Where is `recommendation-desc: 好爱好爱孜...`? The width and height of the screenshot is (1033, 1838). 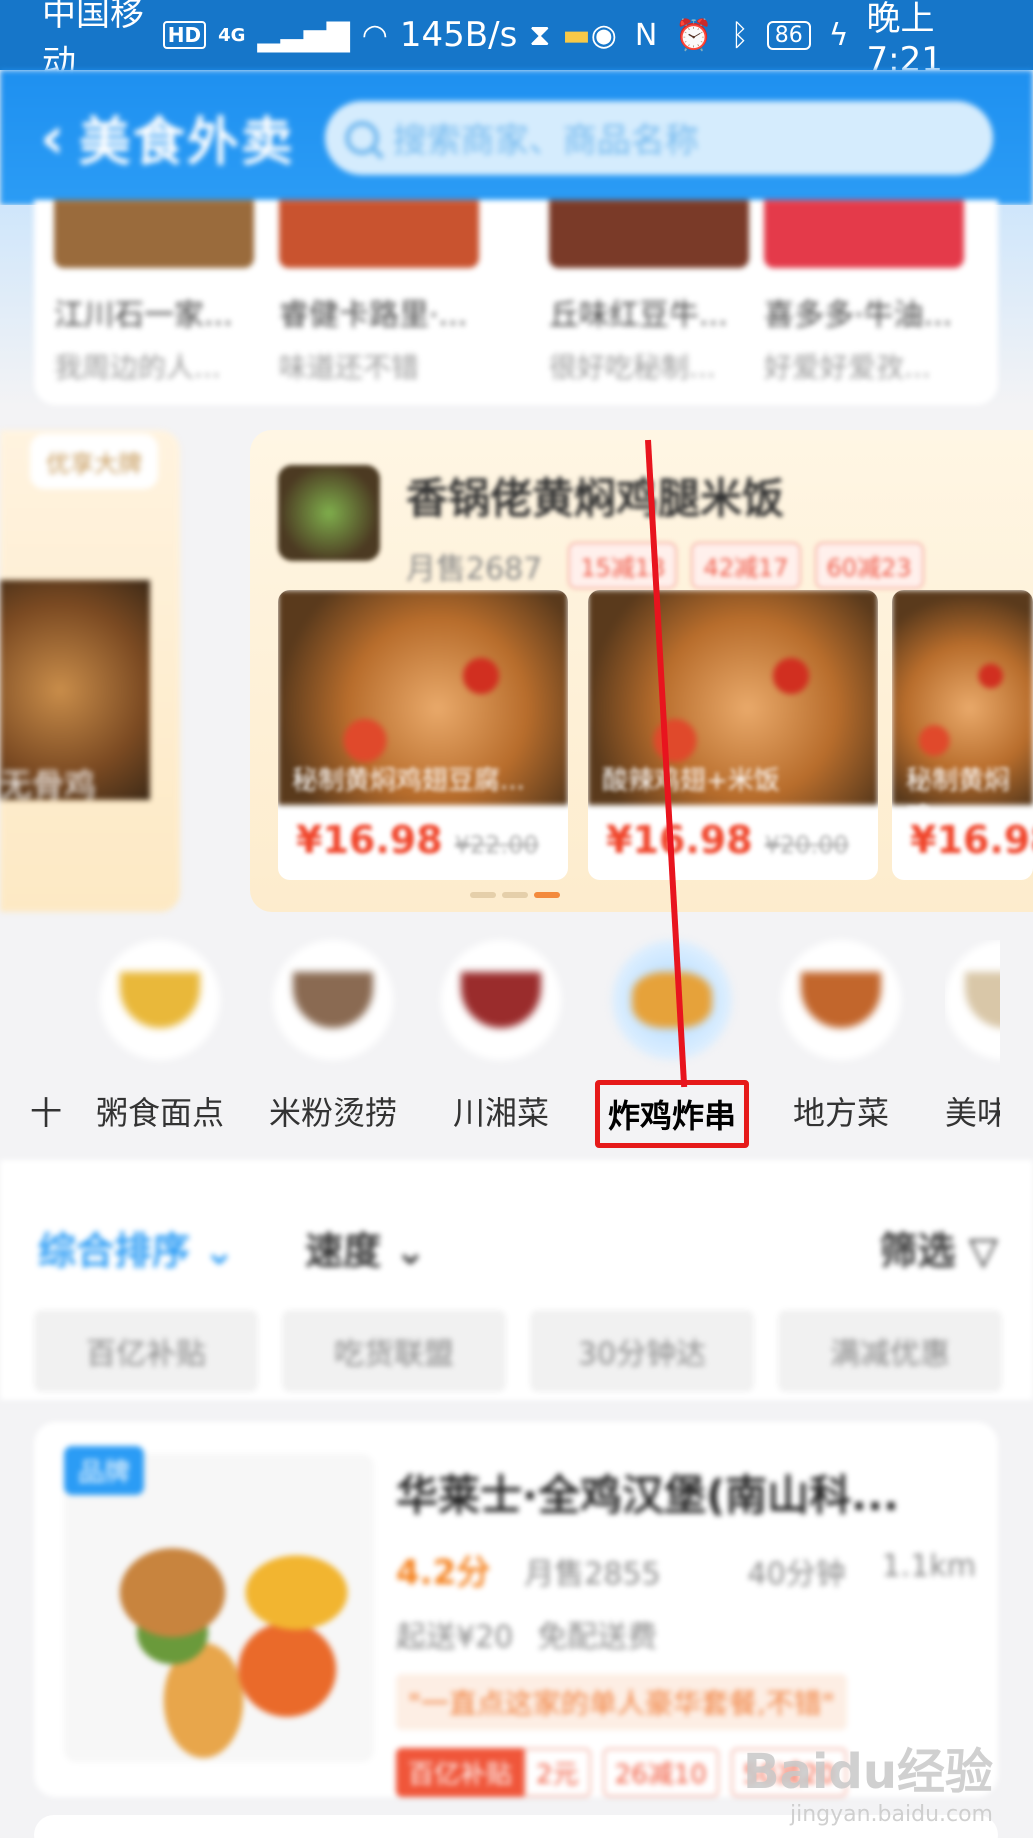
recommendation-desc: 好爱好爱孜... is located at coordinates (847, 367).